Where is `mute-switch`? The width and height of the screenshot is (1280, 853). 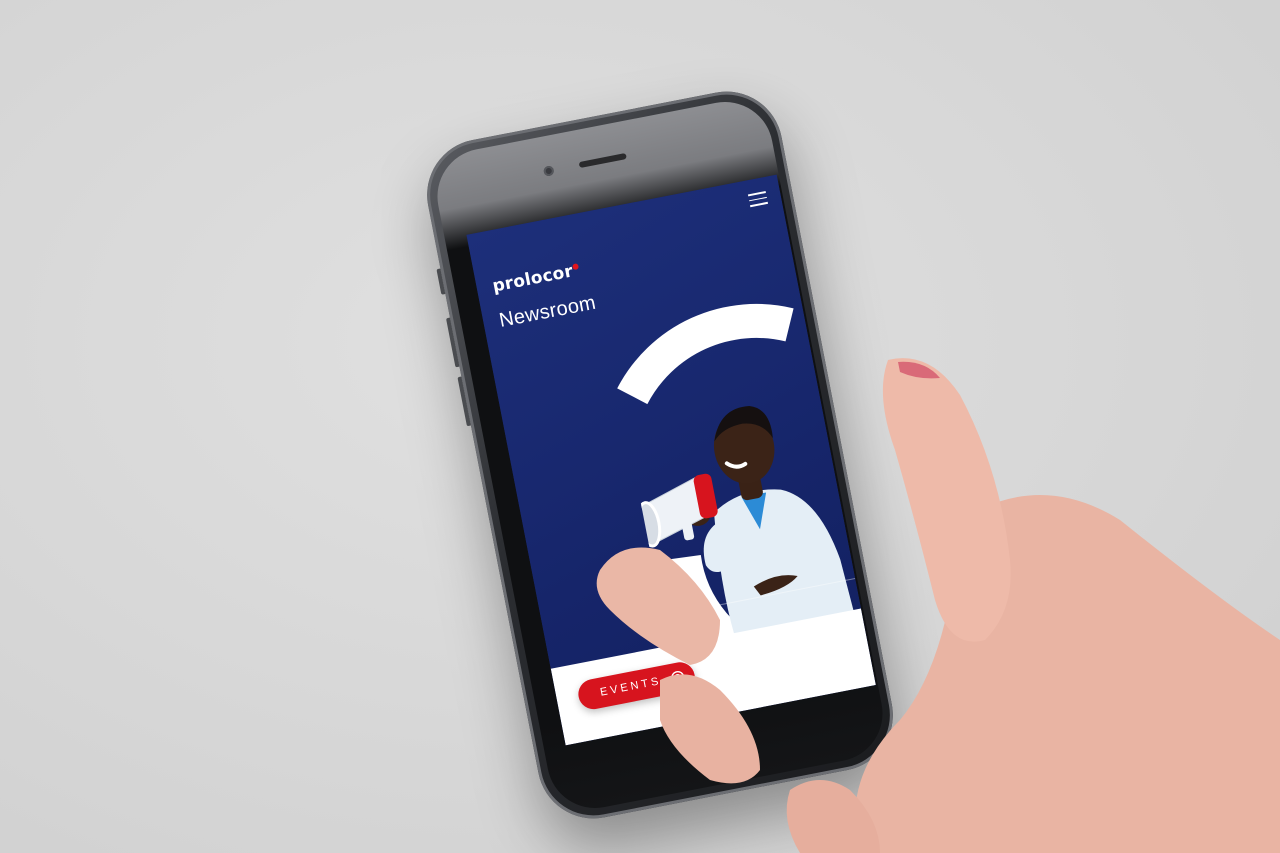
mute-switch is located at coordinates (441, 281).